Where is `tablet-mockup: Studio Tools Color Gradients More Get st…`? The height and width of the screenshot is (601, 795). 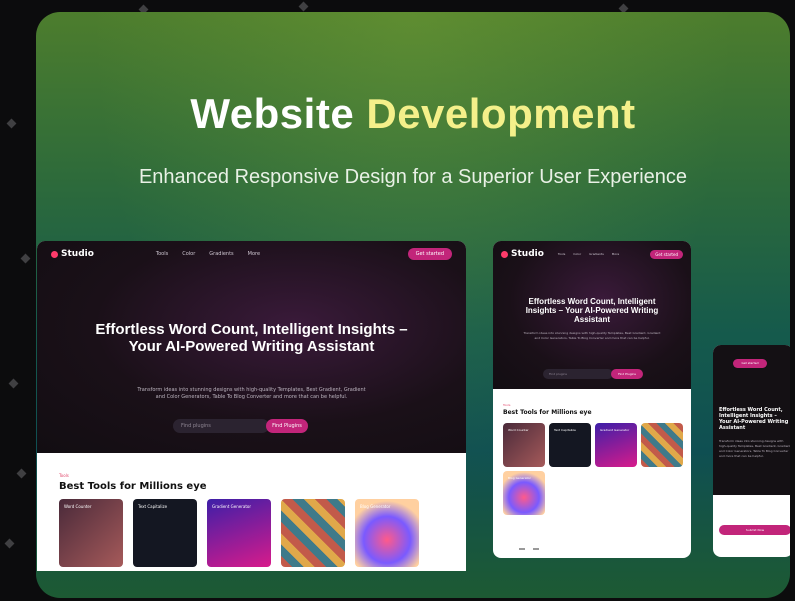
tablet-mockup: Studio Tools Color Gradients More Get st… is located at coordinates (592, 399).